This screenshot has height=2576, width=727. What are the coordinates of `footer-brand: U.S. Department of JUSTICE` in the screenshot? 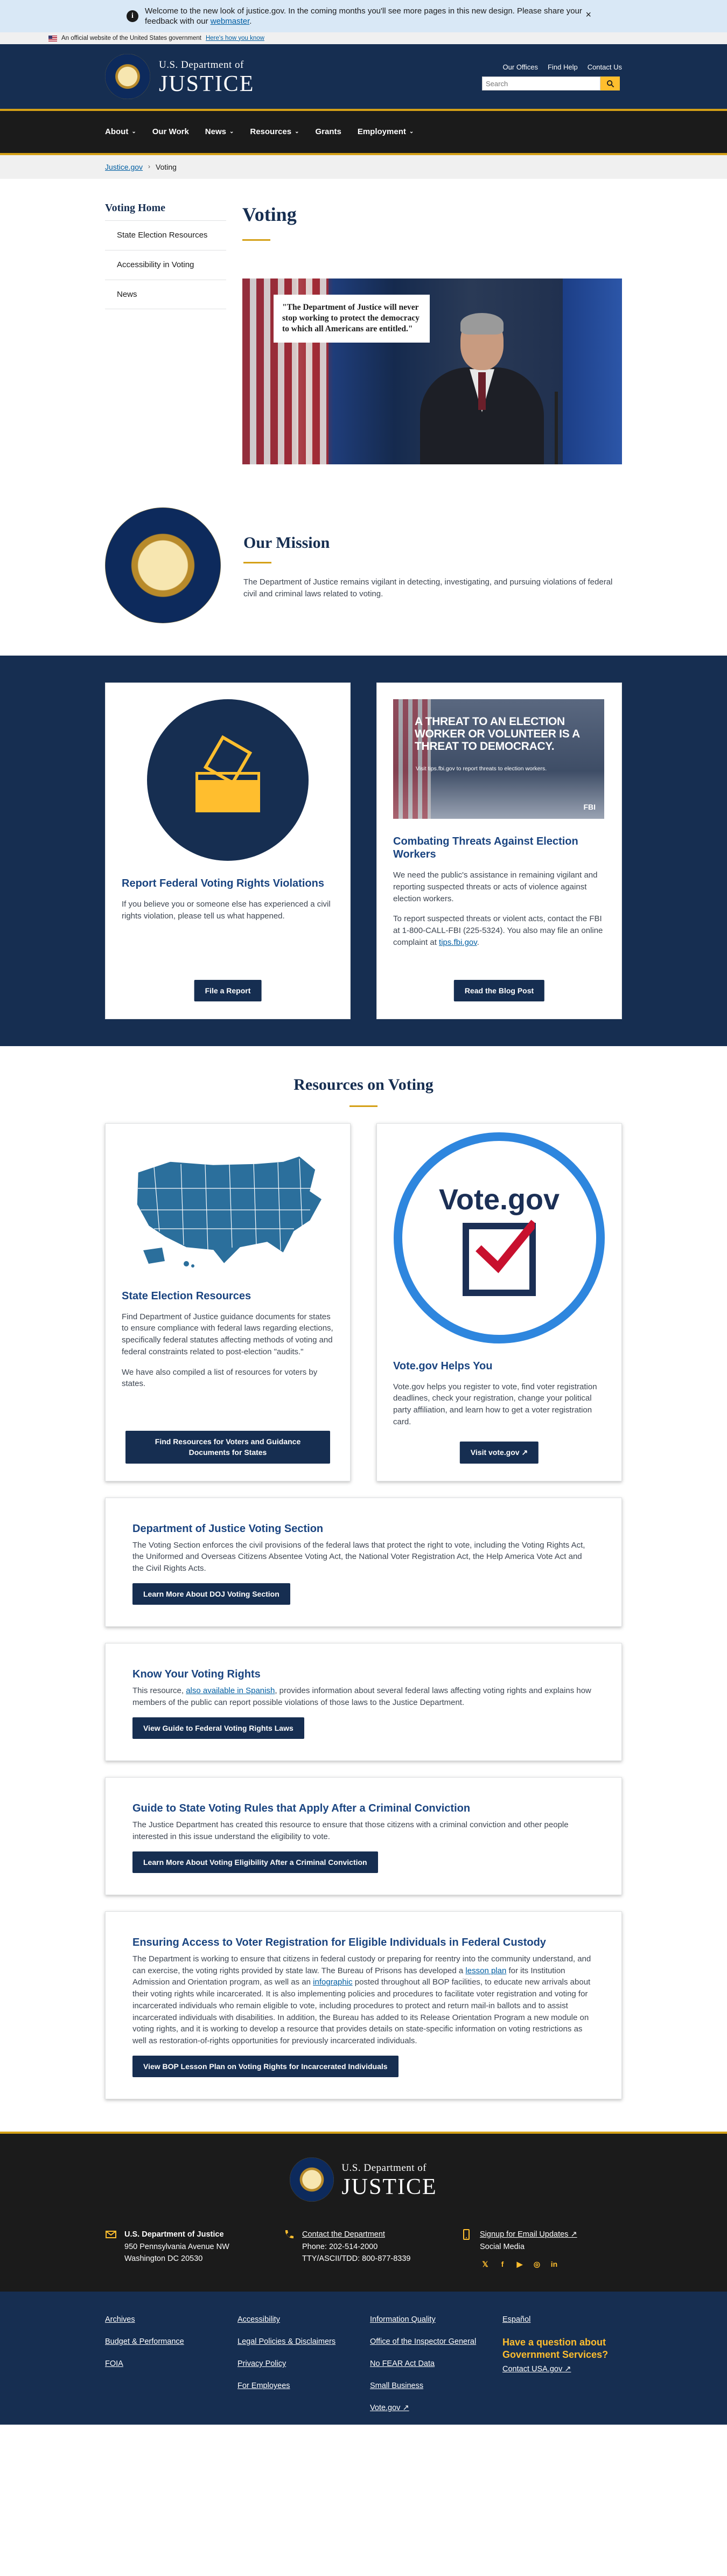 It's located at (363, 2180).